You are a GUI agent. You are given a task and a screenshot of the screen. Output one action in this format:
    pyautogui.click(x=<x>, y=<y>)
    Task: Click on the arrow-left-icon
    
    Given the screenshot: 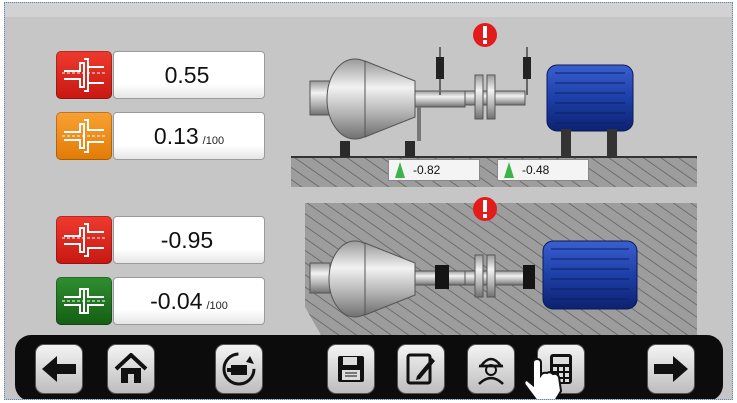 What is the action you would take?
    pyautogui.click(x=59, y=369)
    